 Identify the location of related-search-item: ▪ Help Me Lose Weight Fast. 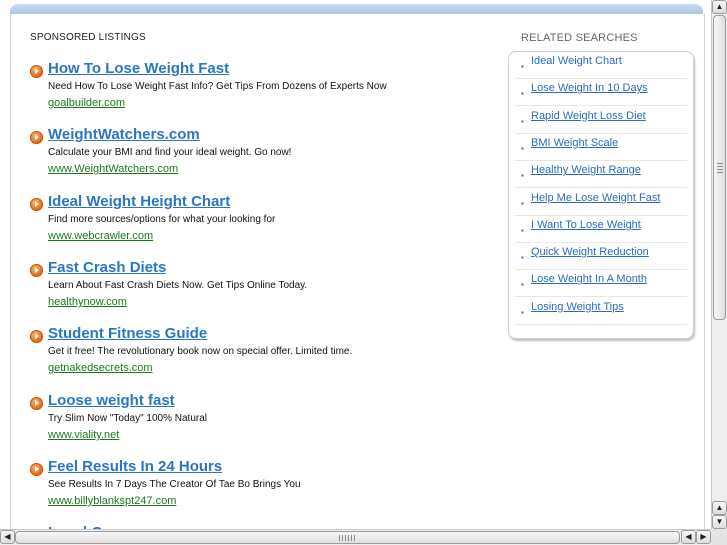
(601, 202).